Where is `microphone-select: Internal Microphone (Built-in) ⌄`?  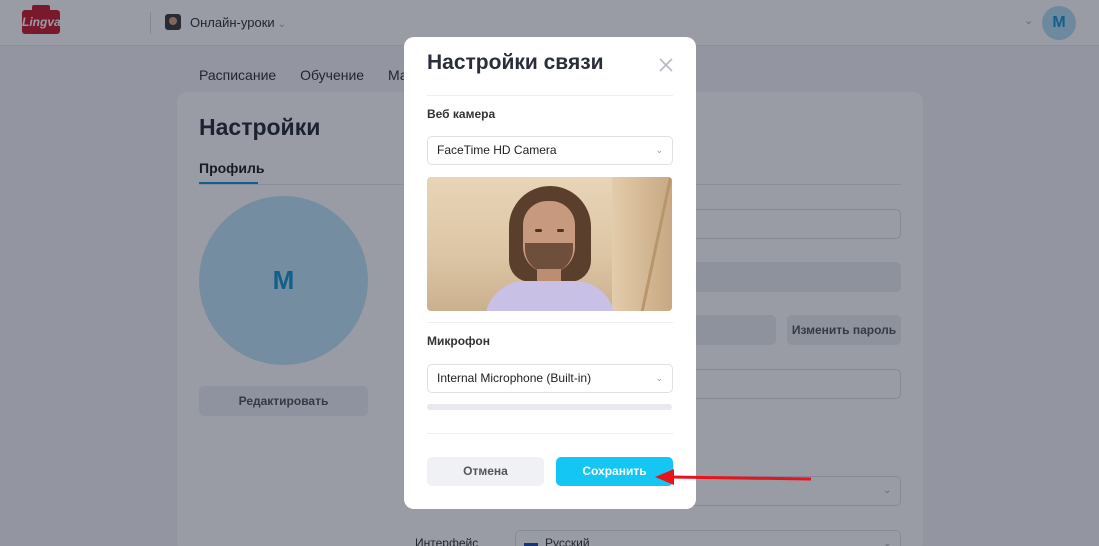 microphone-select: Internal Microphone (Built-in) ⌄ is located at coordinates (550, 378).